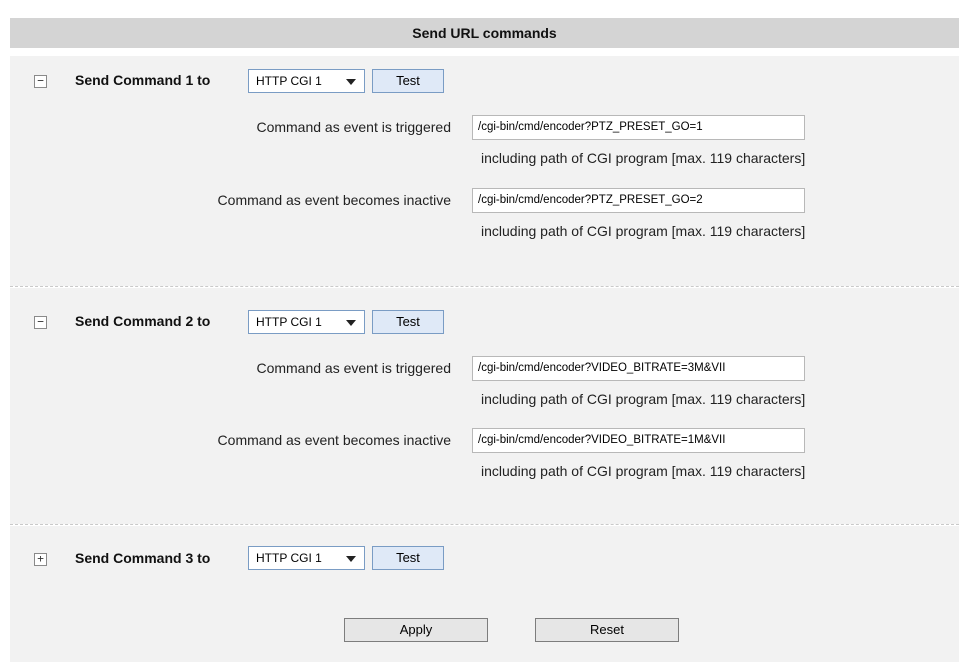  Describe the element at coordinates (408, 81) in the screenshot. I see `command-1-test-button: Test` at that location.